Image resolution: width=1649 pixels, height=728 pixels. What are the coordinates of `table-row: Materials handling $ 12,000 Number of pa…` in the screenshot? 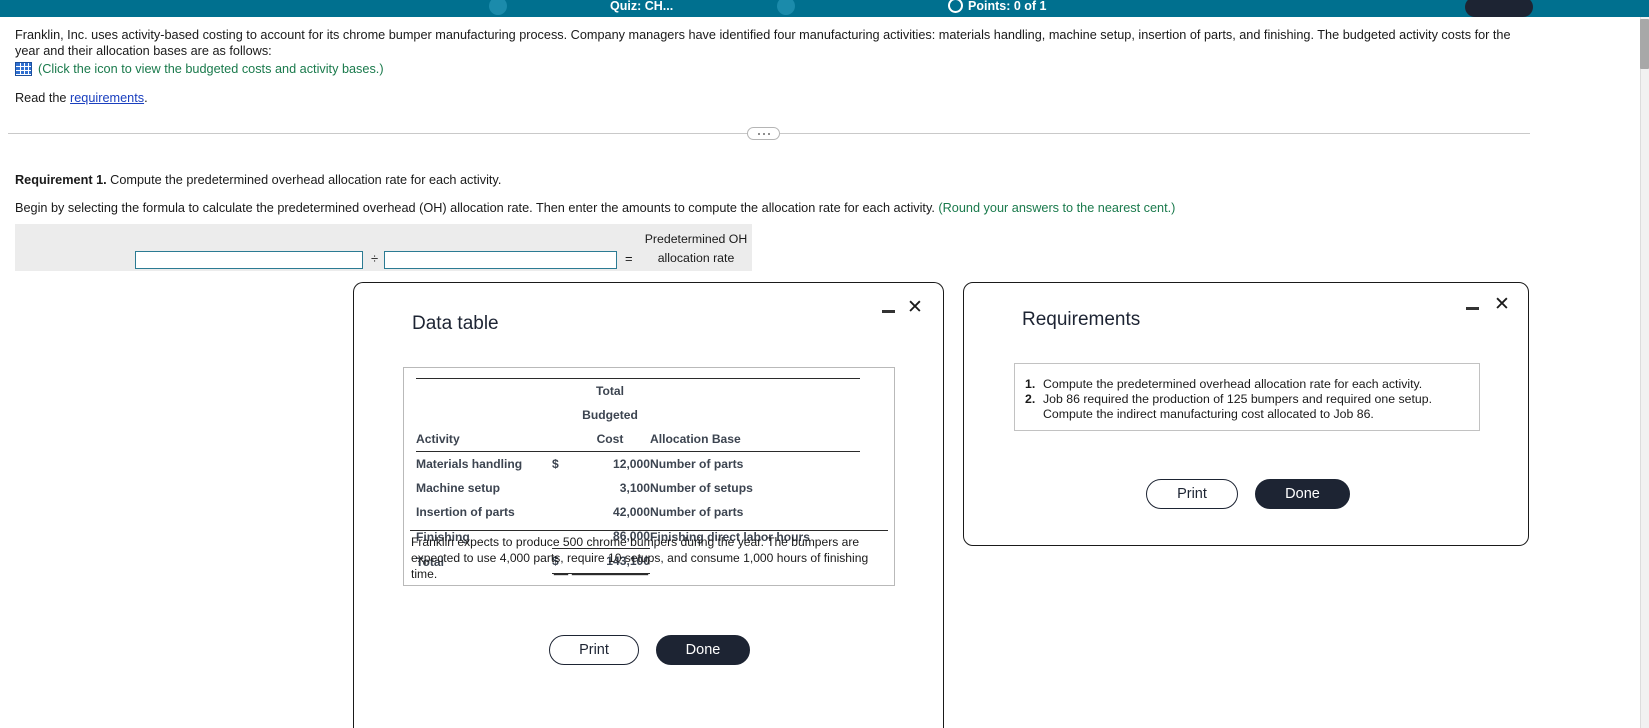 It's located at (638, 464).